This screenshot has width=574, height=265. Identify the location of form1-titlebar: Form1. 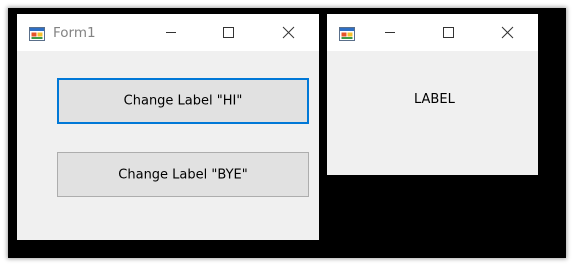
(168, 32).